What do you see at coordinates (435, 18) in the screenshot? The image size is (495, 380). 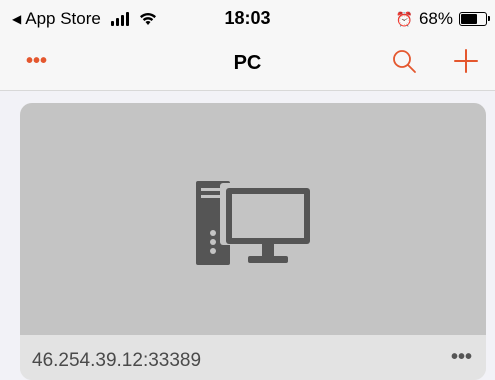 I see `battery-percent: 68%` at bounding box center [435, 18].